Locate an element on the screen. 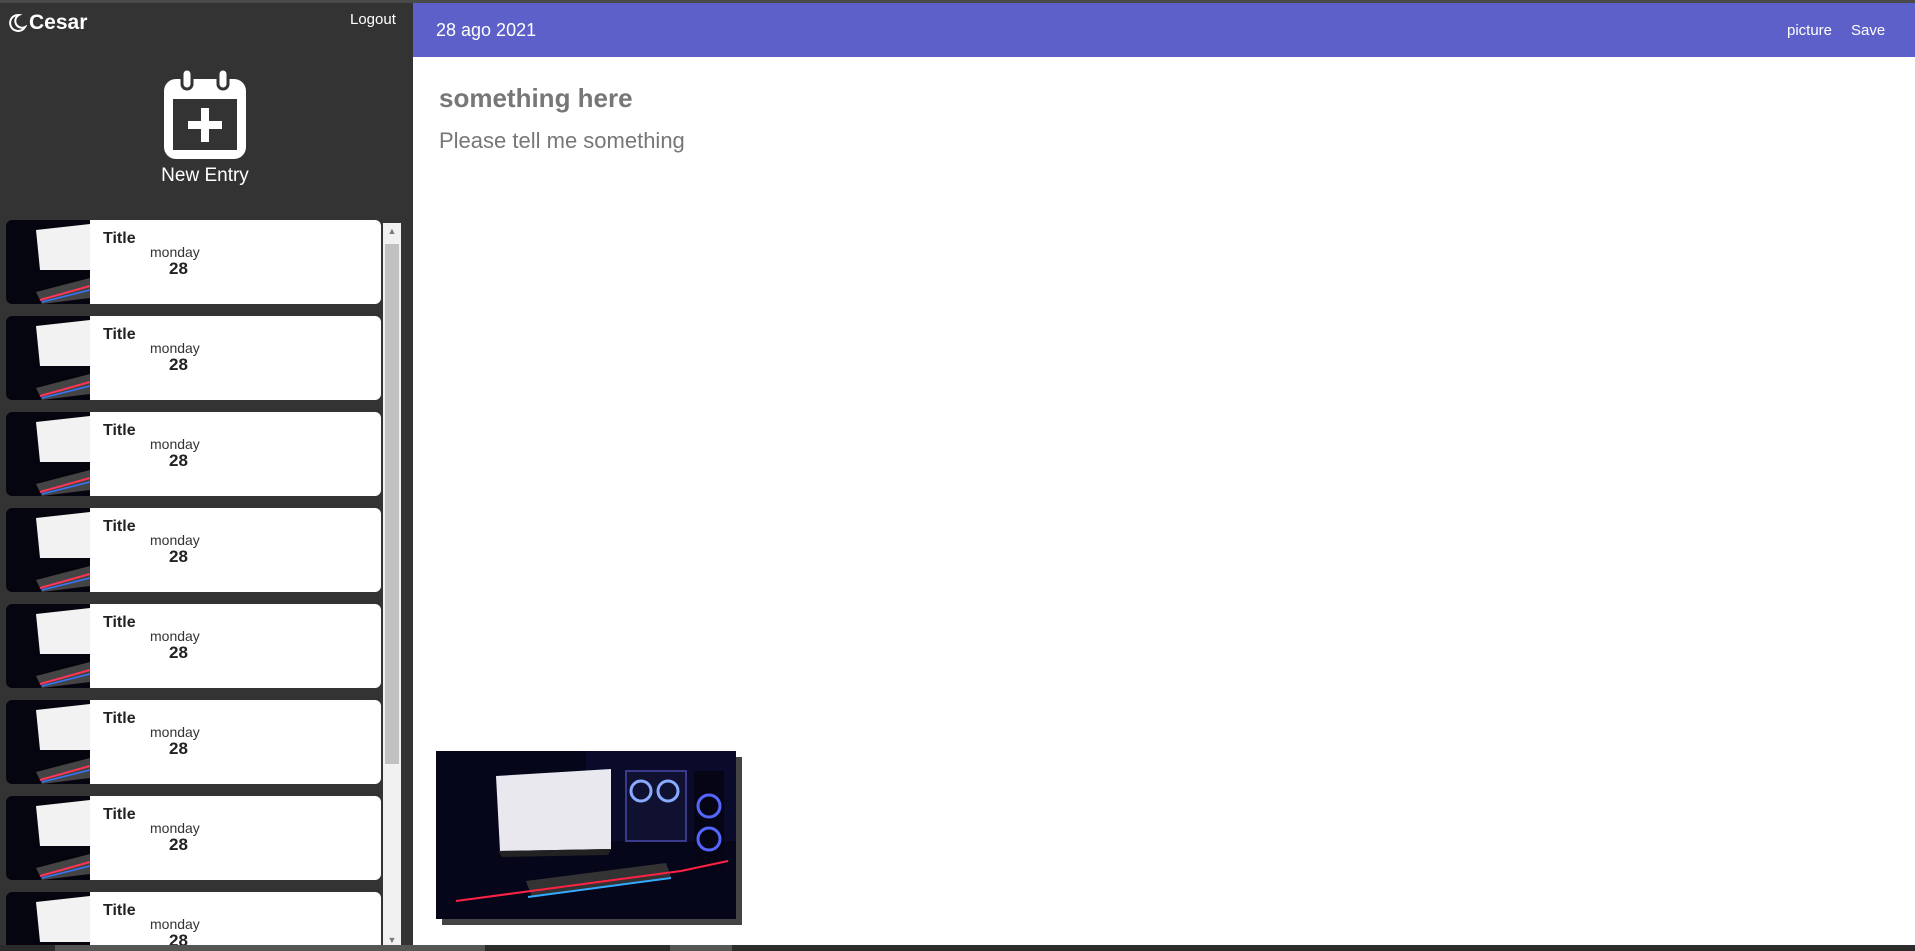 Image resolution: width=1915 pixels, height=951 pixels. entry-list-scrollbar: ▲ ▼ is located at coordinates (392, 585).